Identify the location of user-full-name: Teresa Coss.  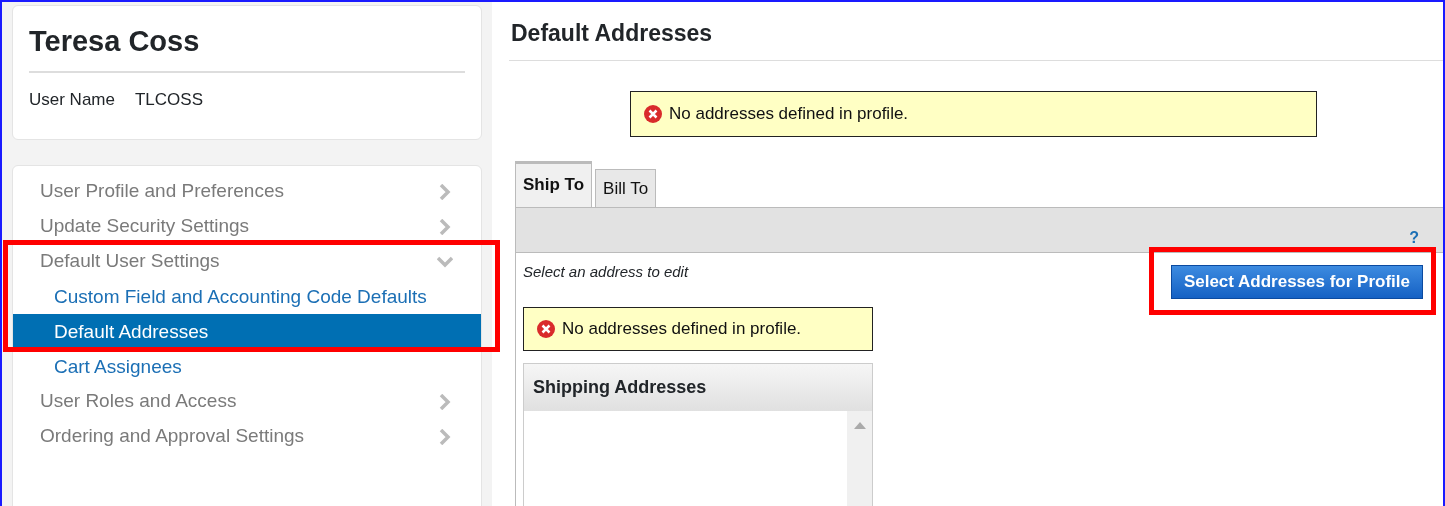
(247, 48).